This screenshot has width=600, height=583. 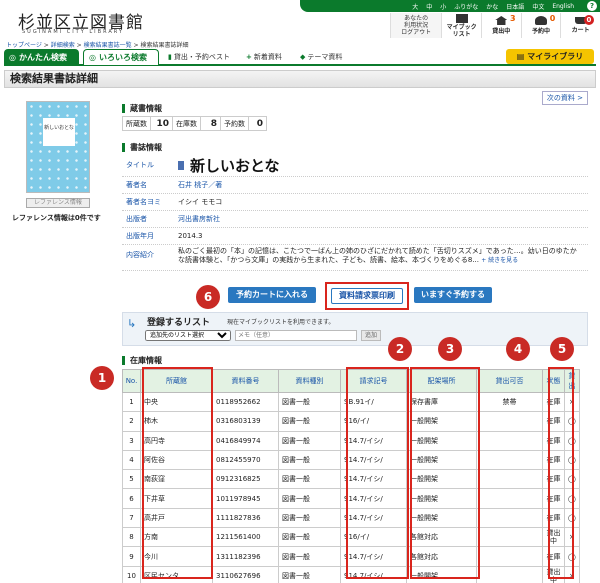 What do you see at coordinates (561, 473) in the screenshot?
I see `highlight-status-column` at bounding box center [561, 473].